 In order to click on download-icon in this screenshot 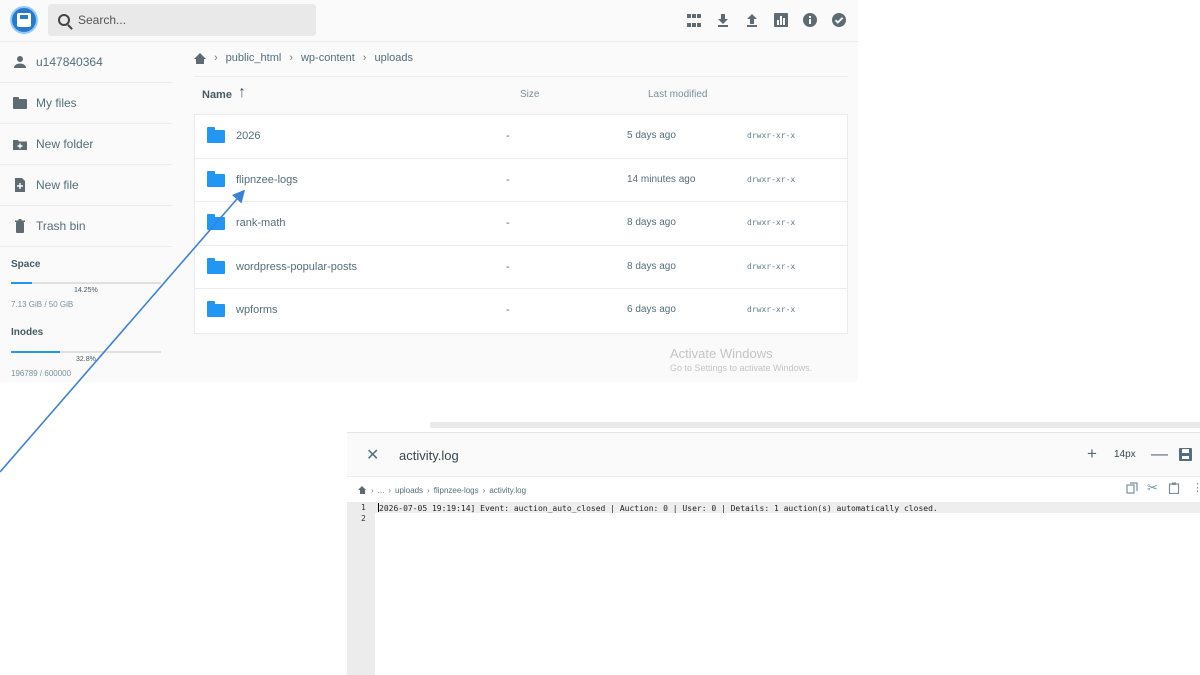, I will do `click(723, 20)`.